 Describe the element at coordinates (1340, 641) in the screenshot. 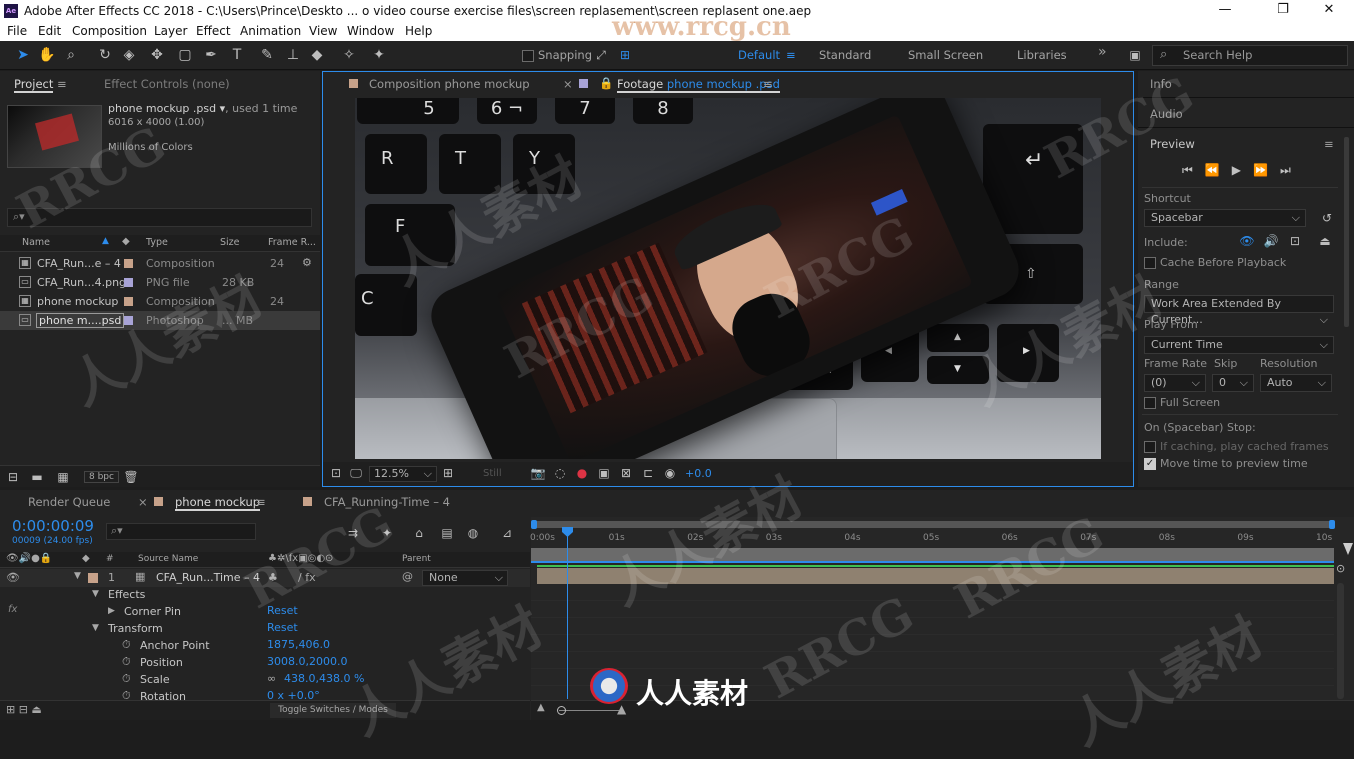

I see `timeline-scrollbar` at that location.